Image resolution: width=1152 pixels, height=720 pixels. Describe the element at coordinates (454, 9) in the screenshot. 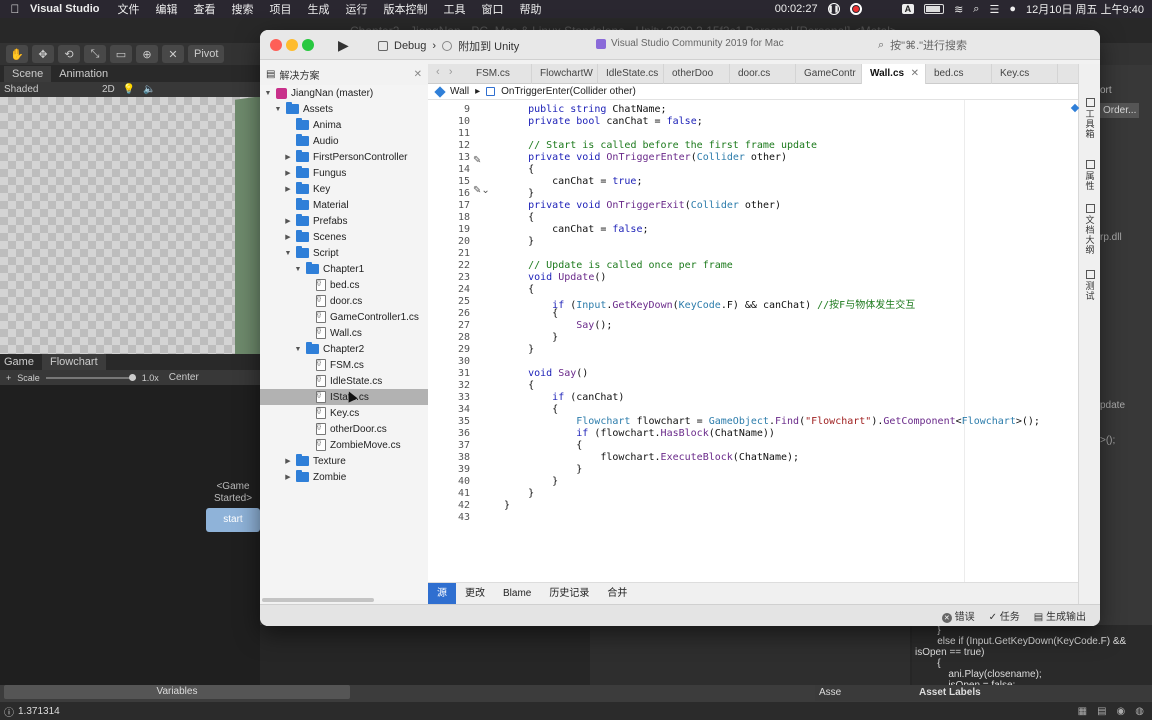

I see `menu-item: 工具` at that location.